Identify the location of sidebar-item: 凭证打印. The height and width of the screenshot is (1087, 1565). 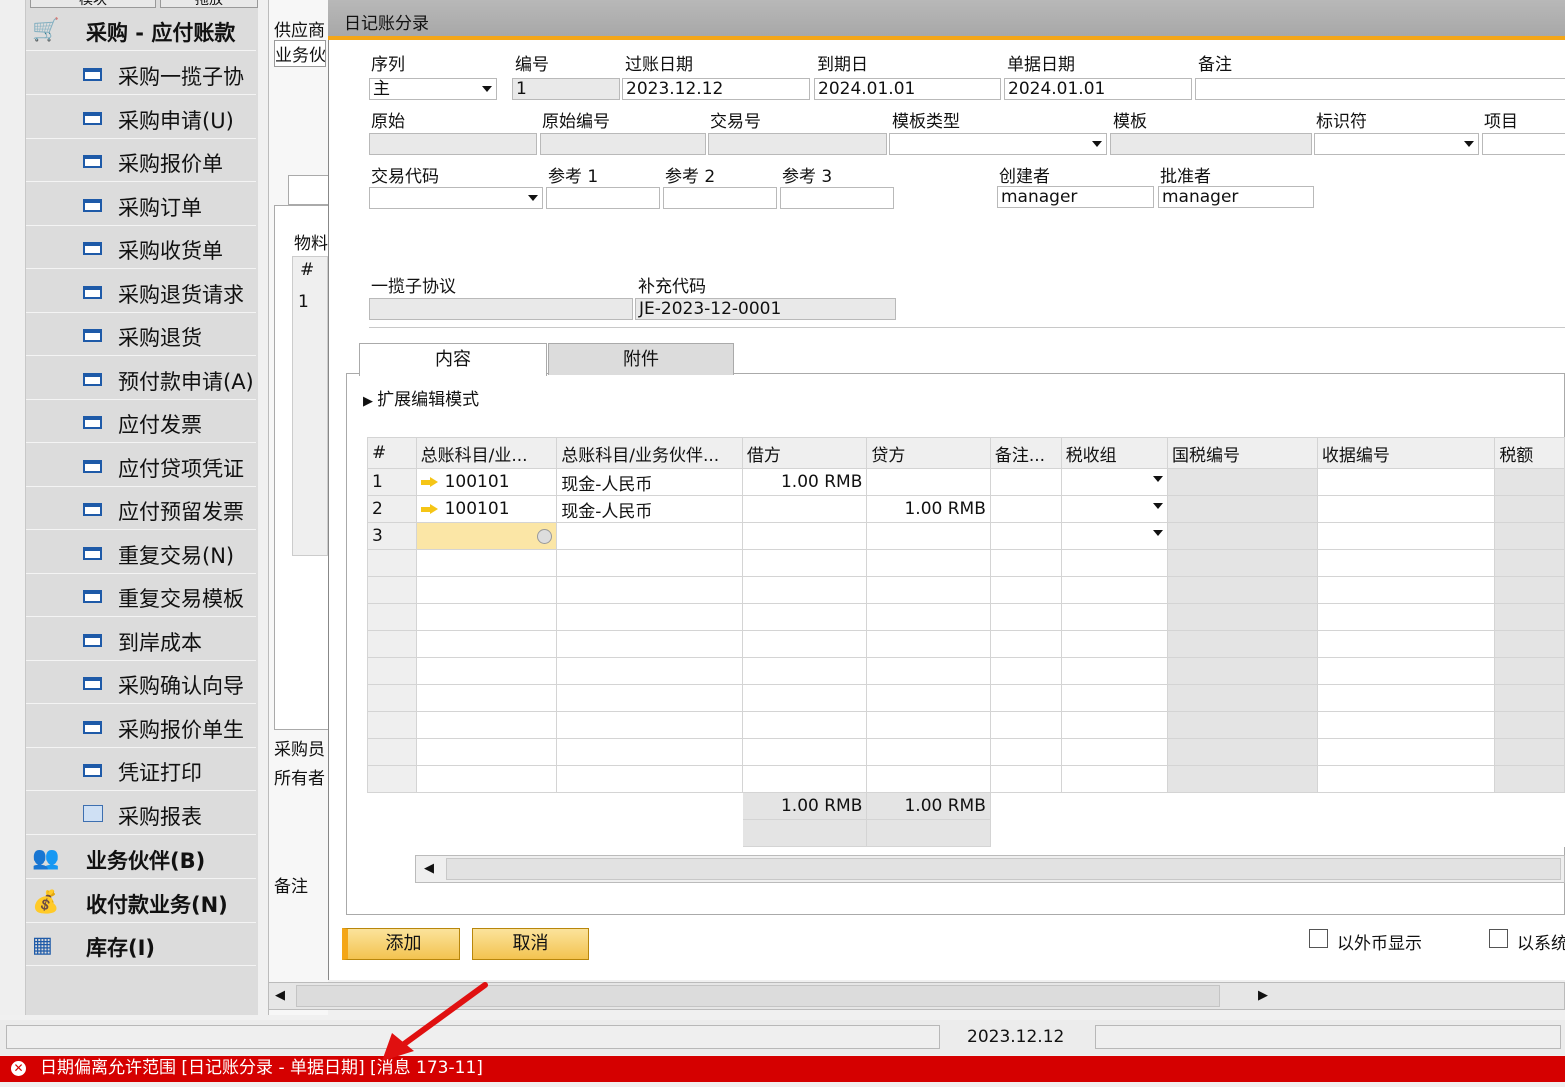
(141, 769).